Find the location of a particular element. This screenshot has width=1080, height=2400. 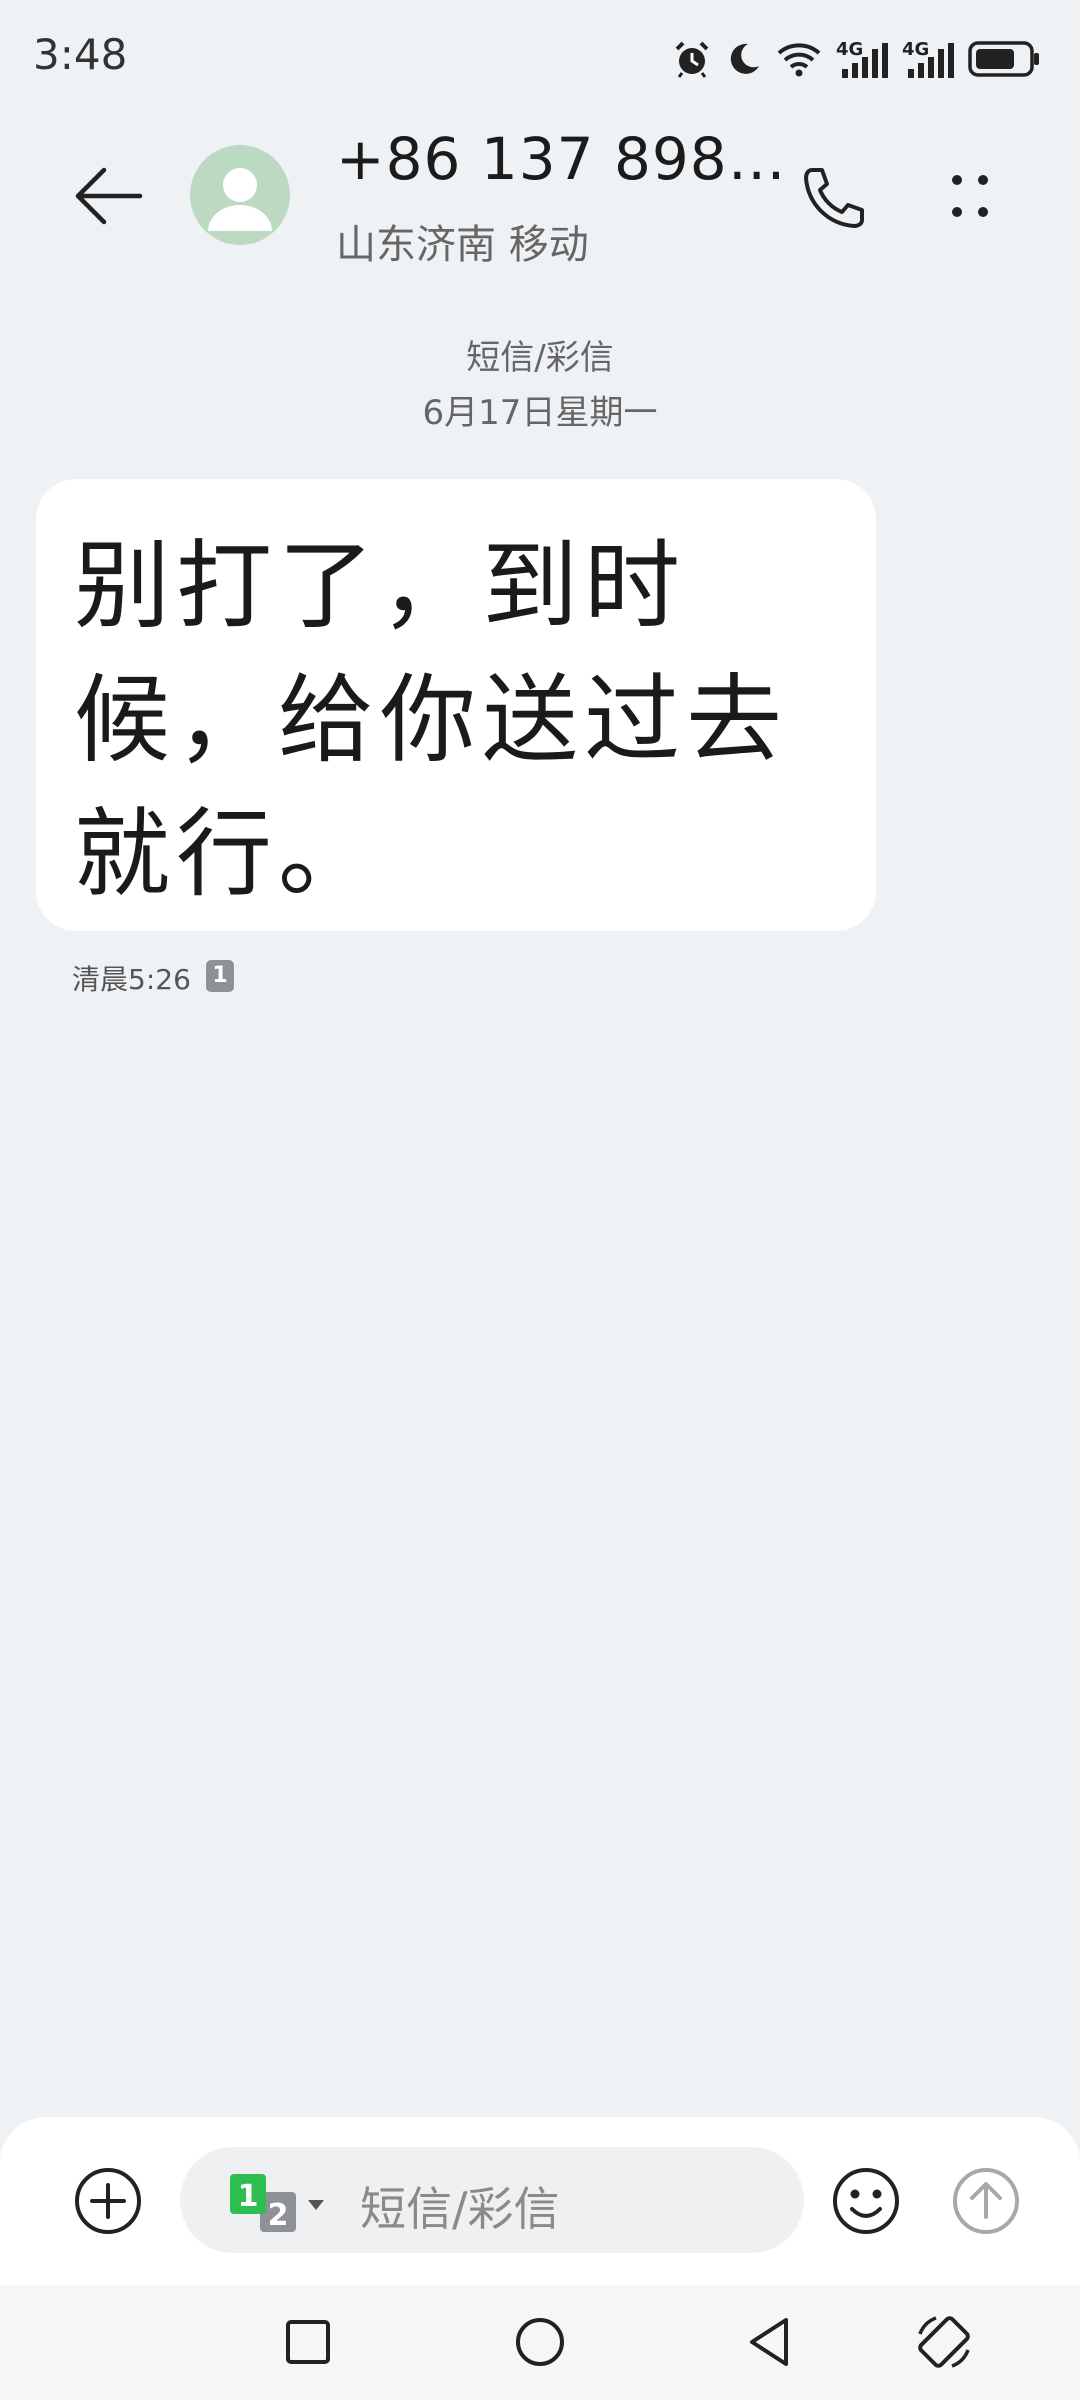

home-icon is located at coordinates (540, 2342).